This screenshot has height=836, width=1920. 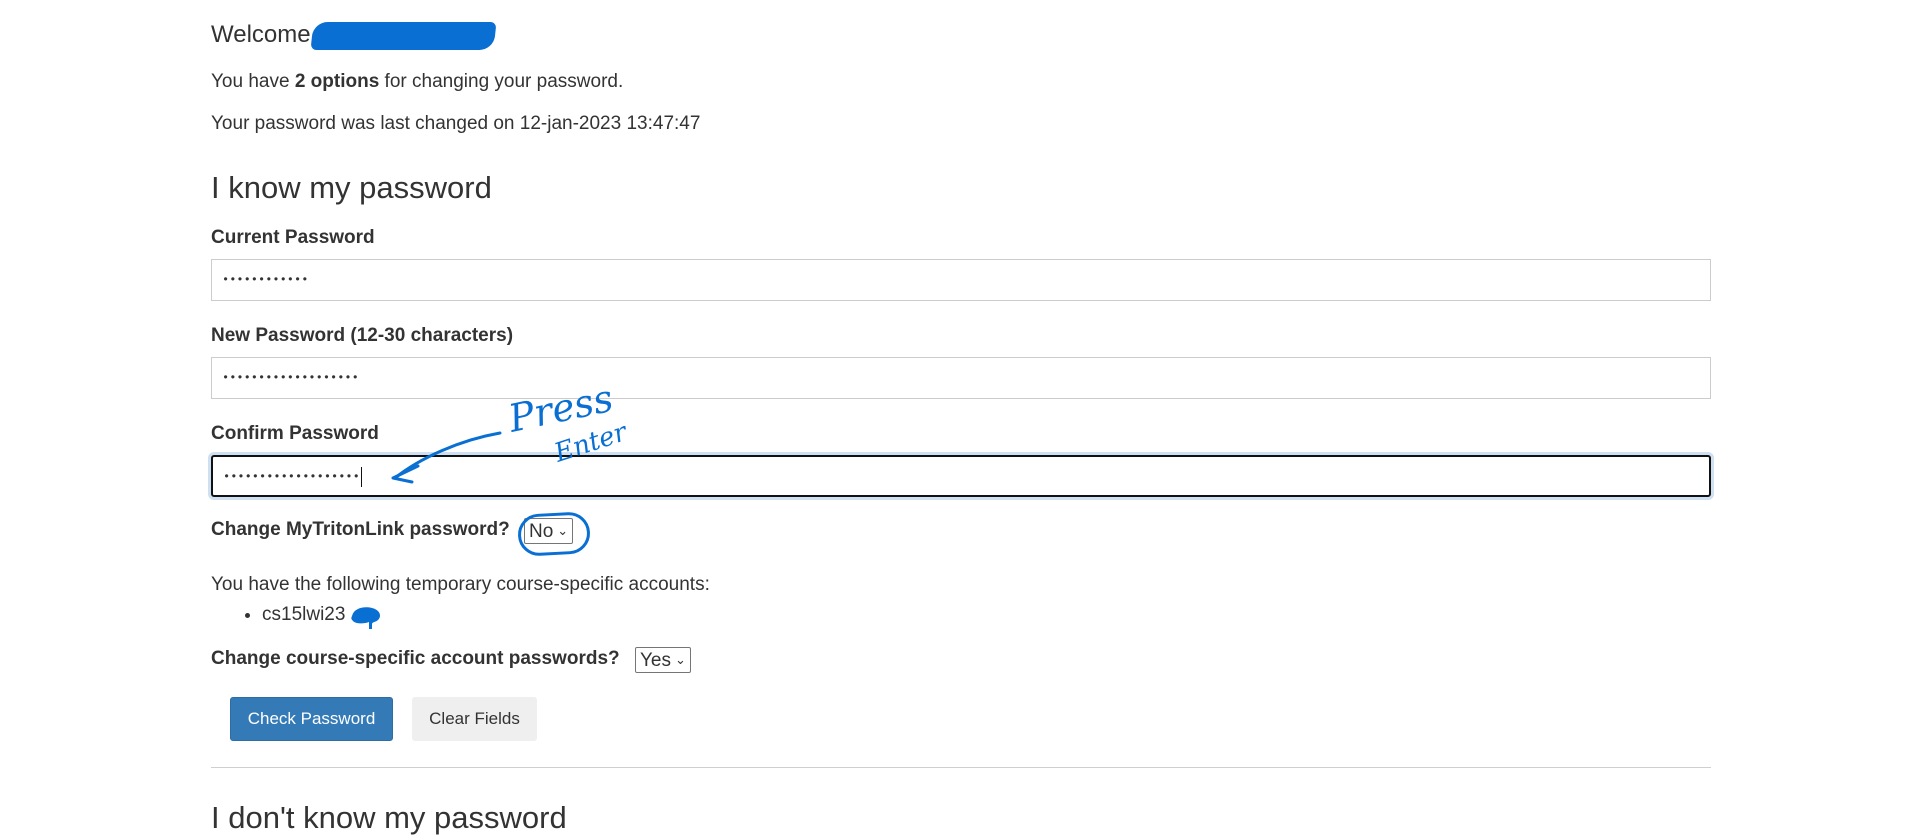 I want to click on confirm-password-value: •••••••••••••••••••, so click(x=291, y=477).